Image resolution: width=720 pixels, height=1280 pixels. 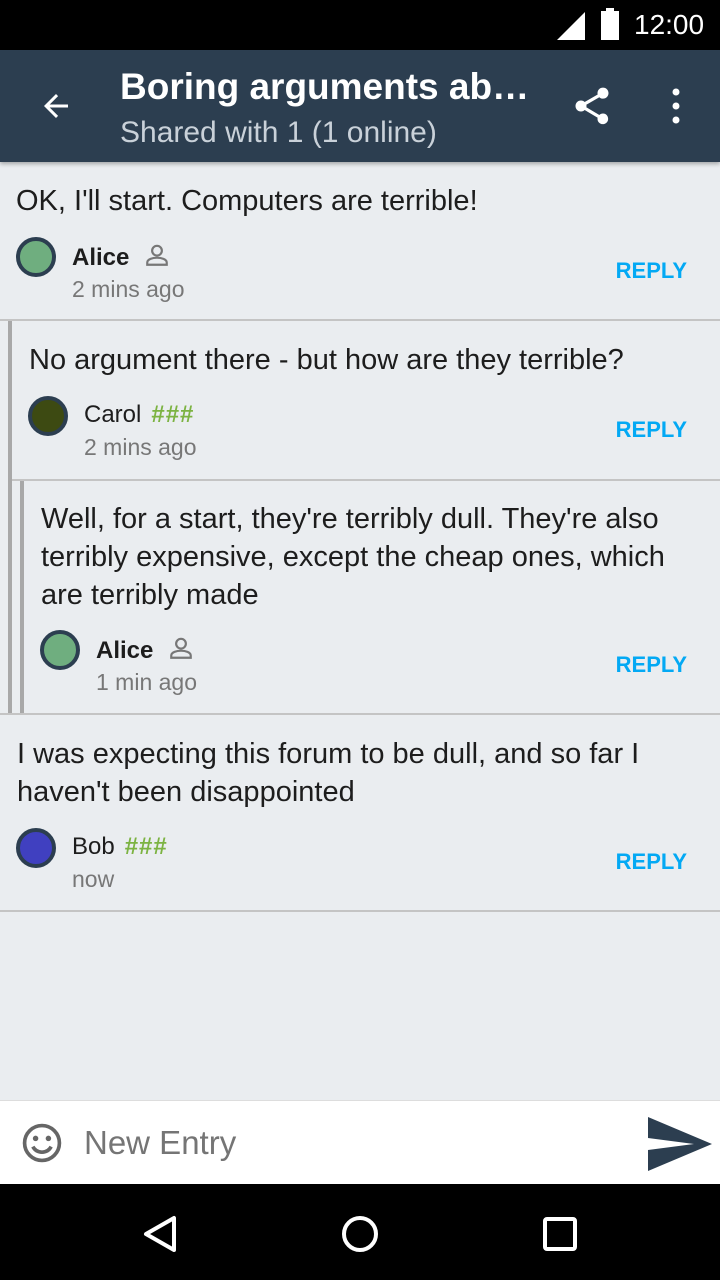 What do you see at coordinates (560, 1234) in the screenshot?
I see `recents-nav-icon` at bounding box center [560, 1234].